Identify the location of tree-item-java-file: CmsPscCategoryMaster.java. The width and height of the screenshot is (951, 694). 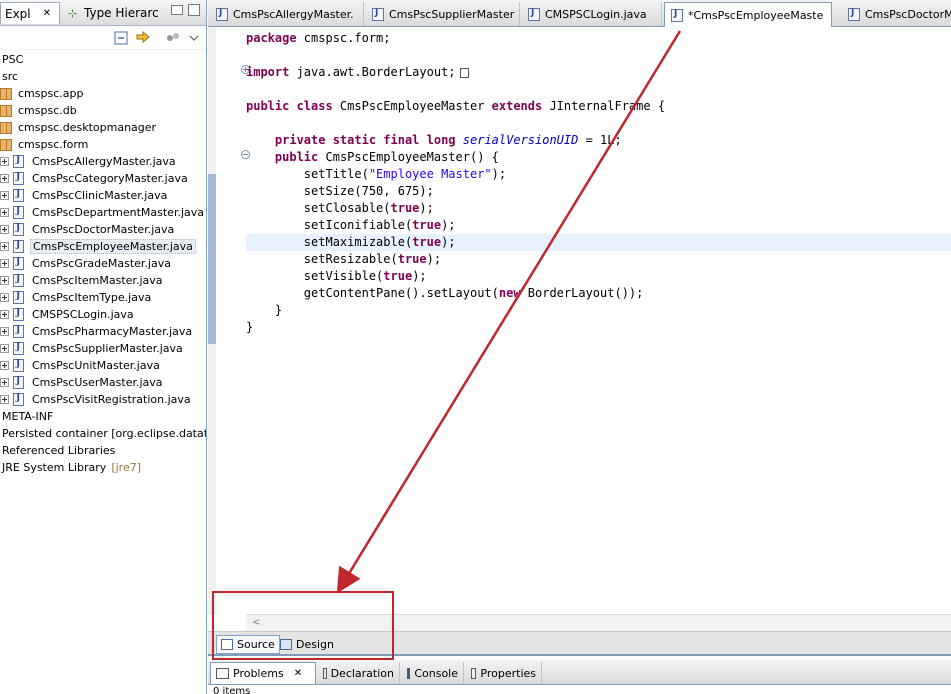
(95, 178).